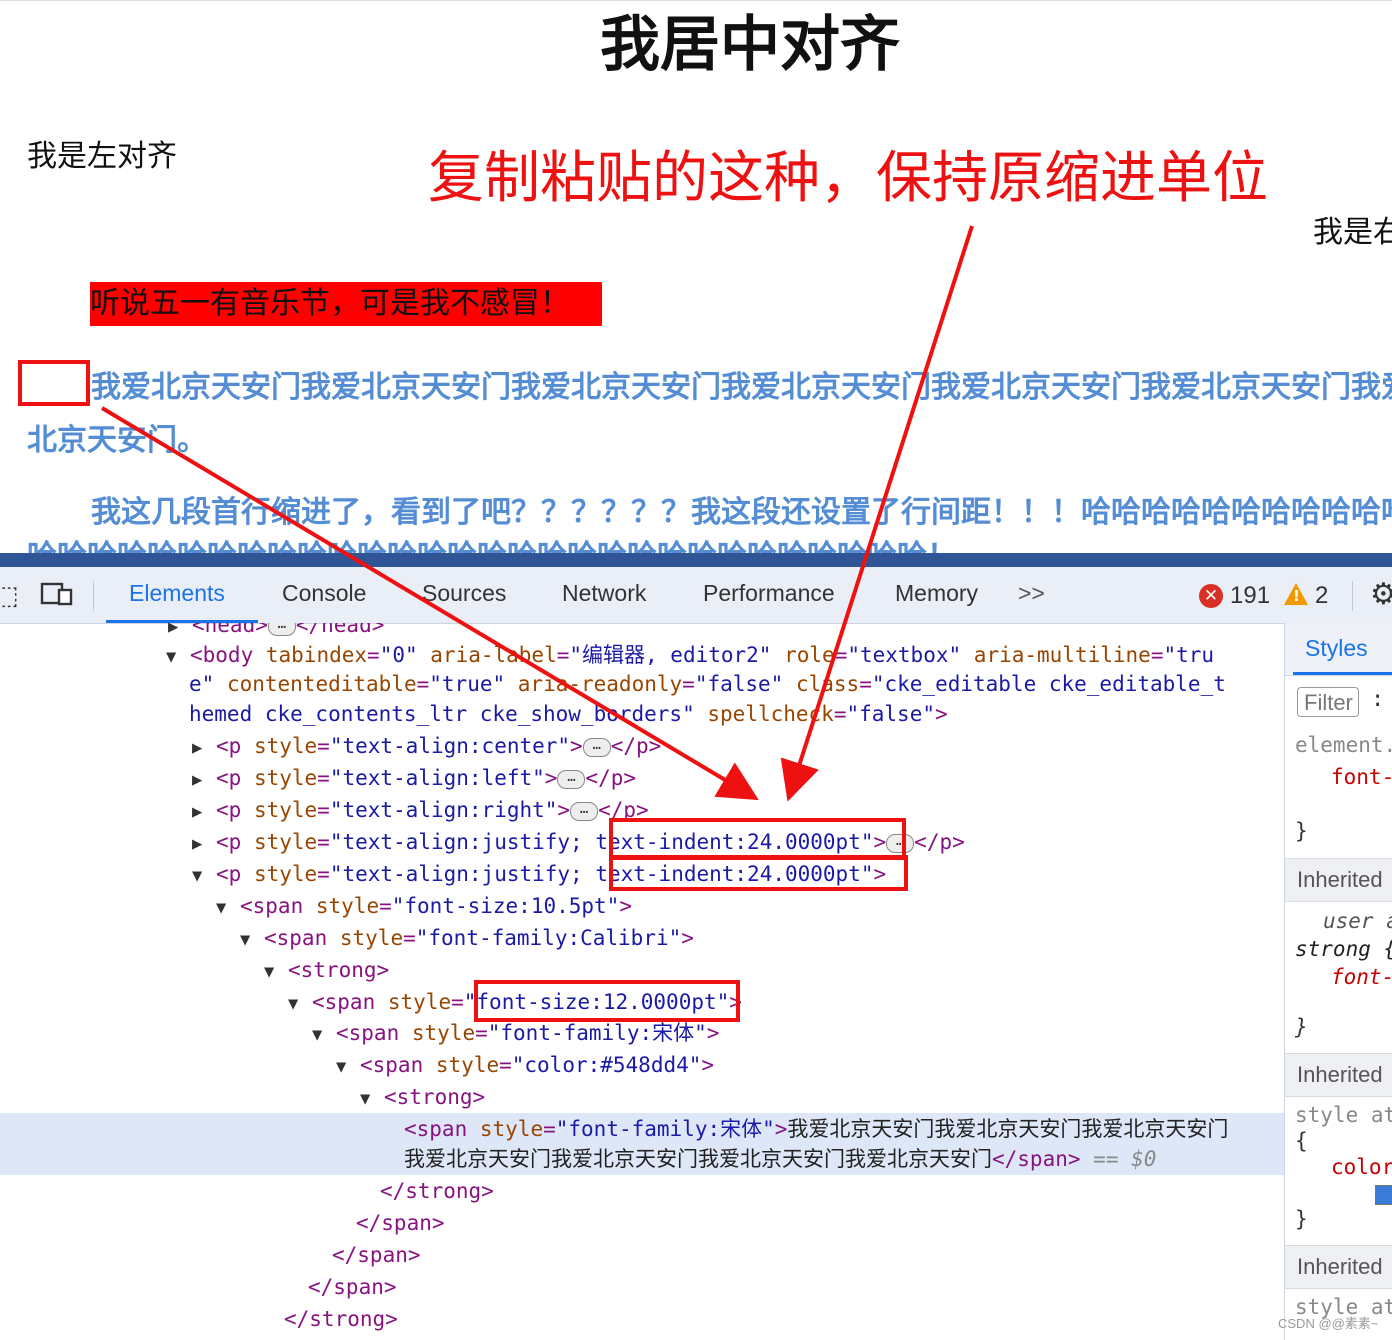 This screenshot has height=1340, width=1392. I want to click on tab-sources: Sources, so click(464, 593).